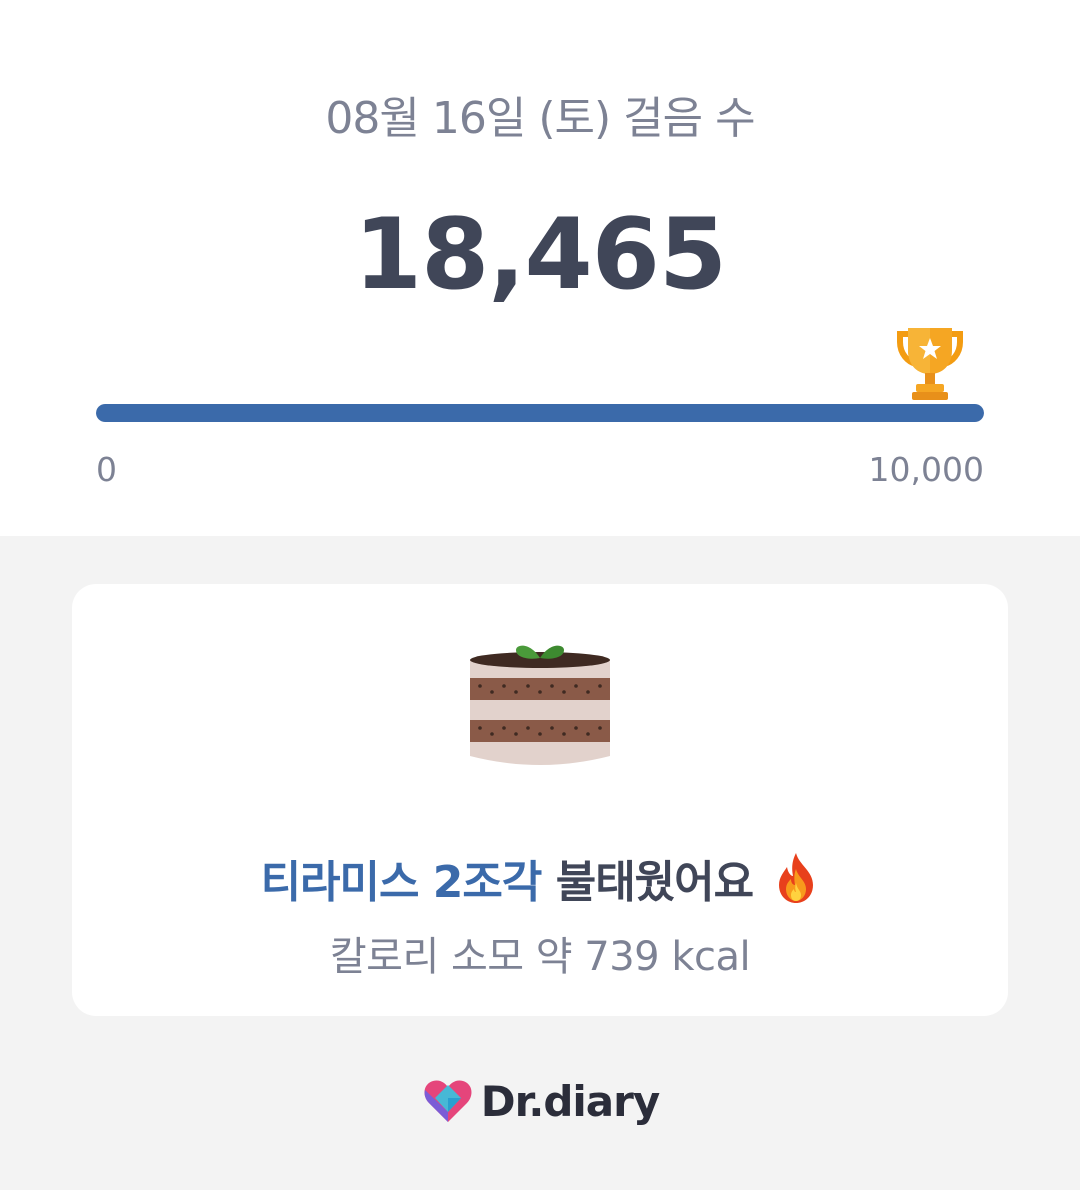 The height and width of the screenshot is (1190, 1080). Describe the element at coordinates (654, 882) in the screenshot. I see `burned-food-suffix: 불태웠어요` at that location.